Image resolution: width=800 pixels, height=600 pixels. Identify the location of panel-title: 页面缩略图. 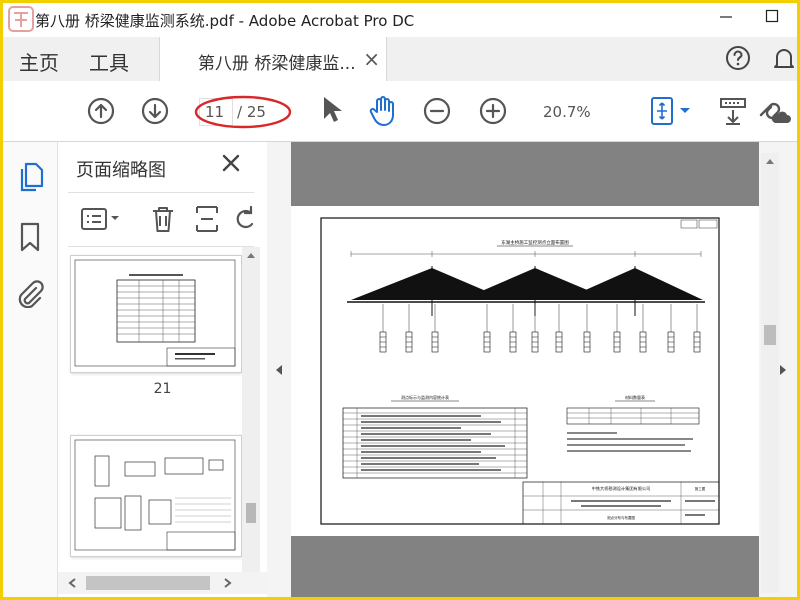
(121, 170).